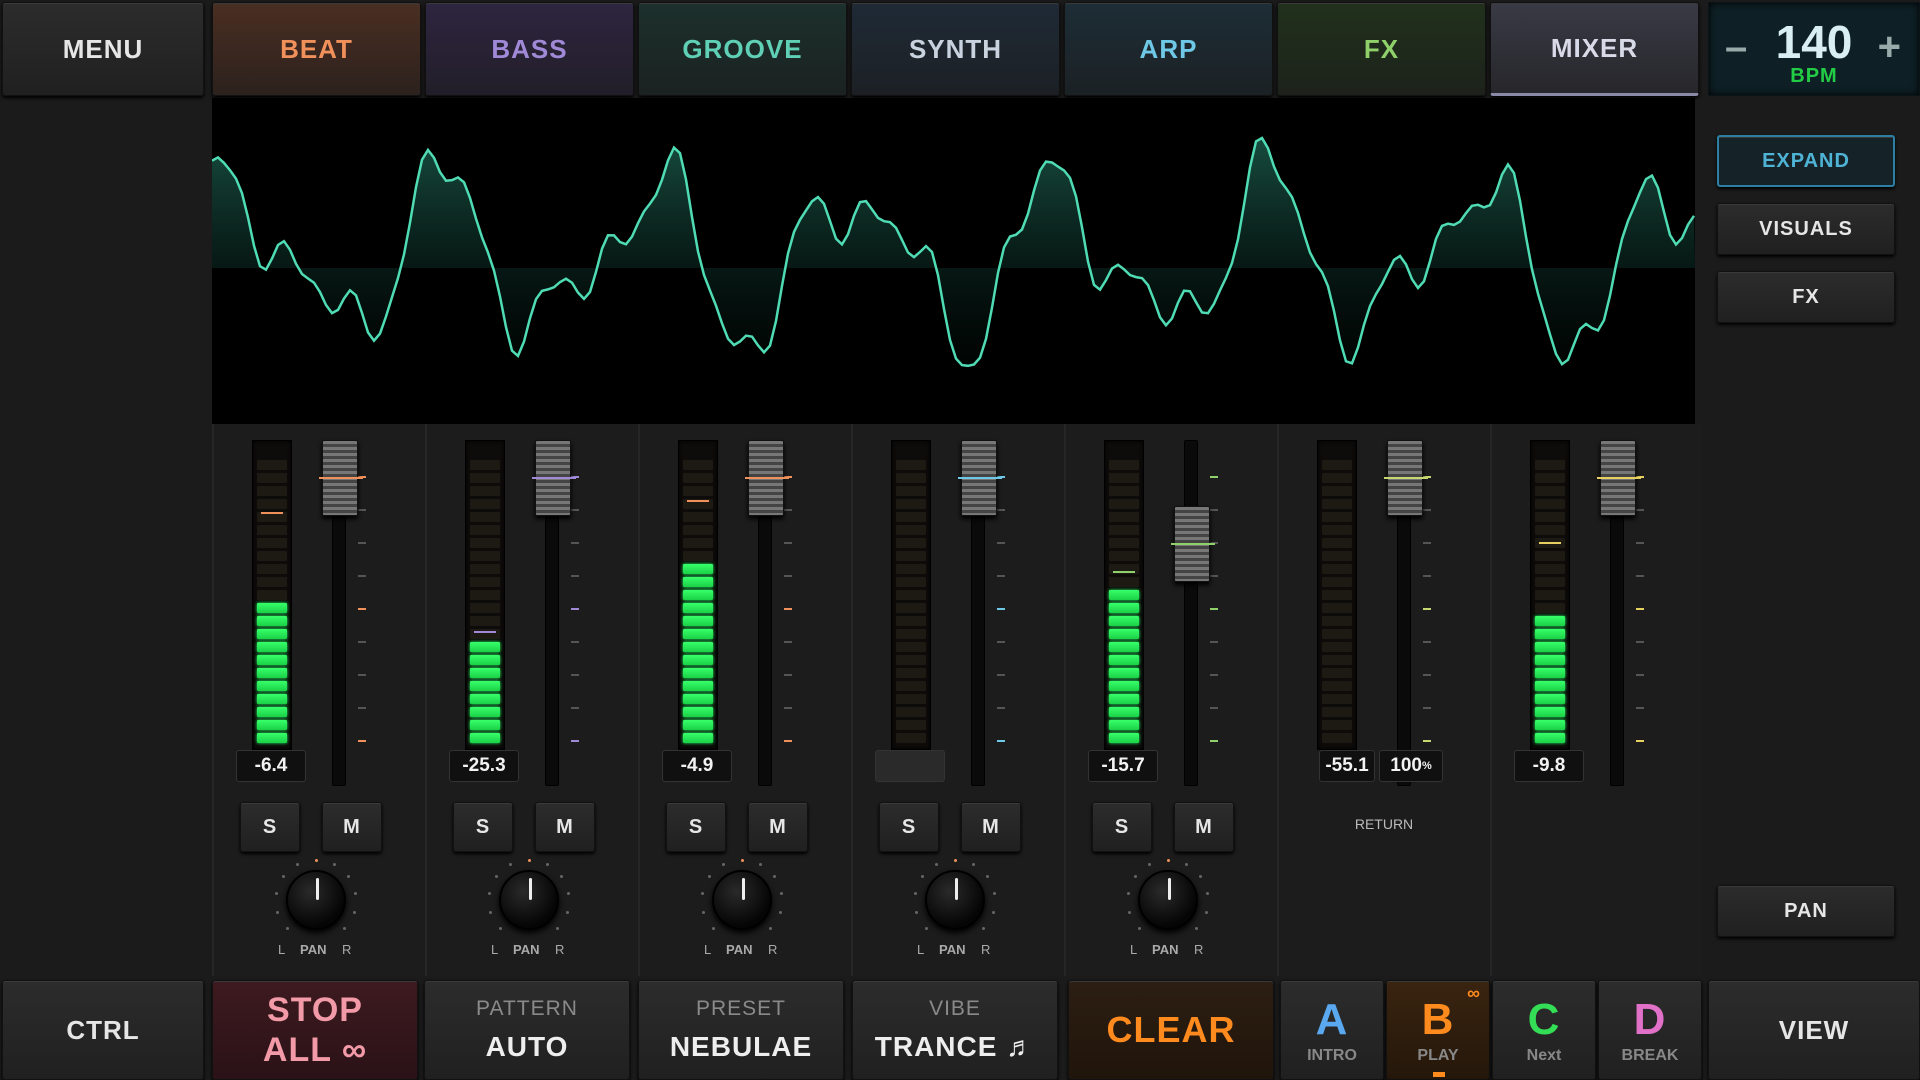 Image resolution: width=1920 pixels, height=1080 pixels. Describe the element at coordinates (1806, 229) in the screenshot. I see `visuals-button: VISUALS` at that location.